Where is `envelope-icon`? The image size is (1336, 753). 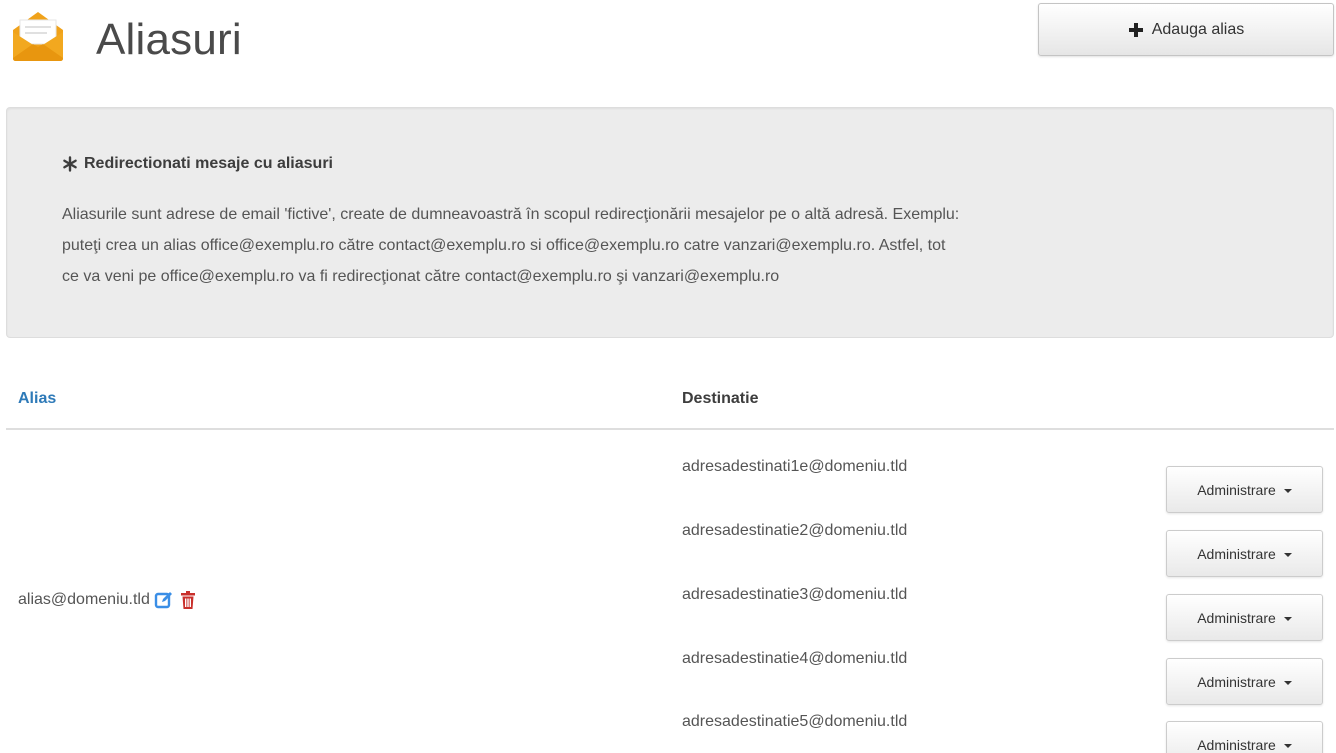 envelope-icon is located at coordinates (38, 36).